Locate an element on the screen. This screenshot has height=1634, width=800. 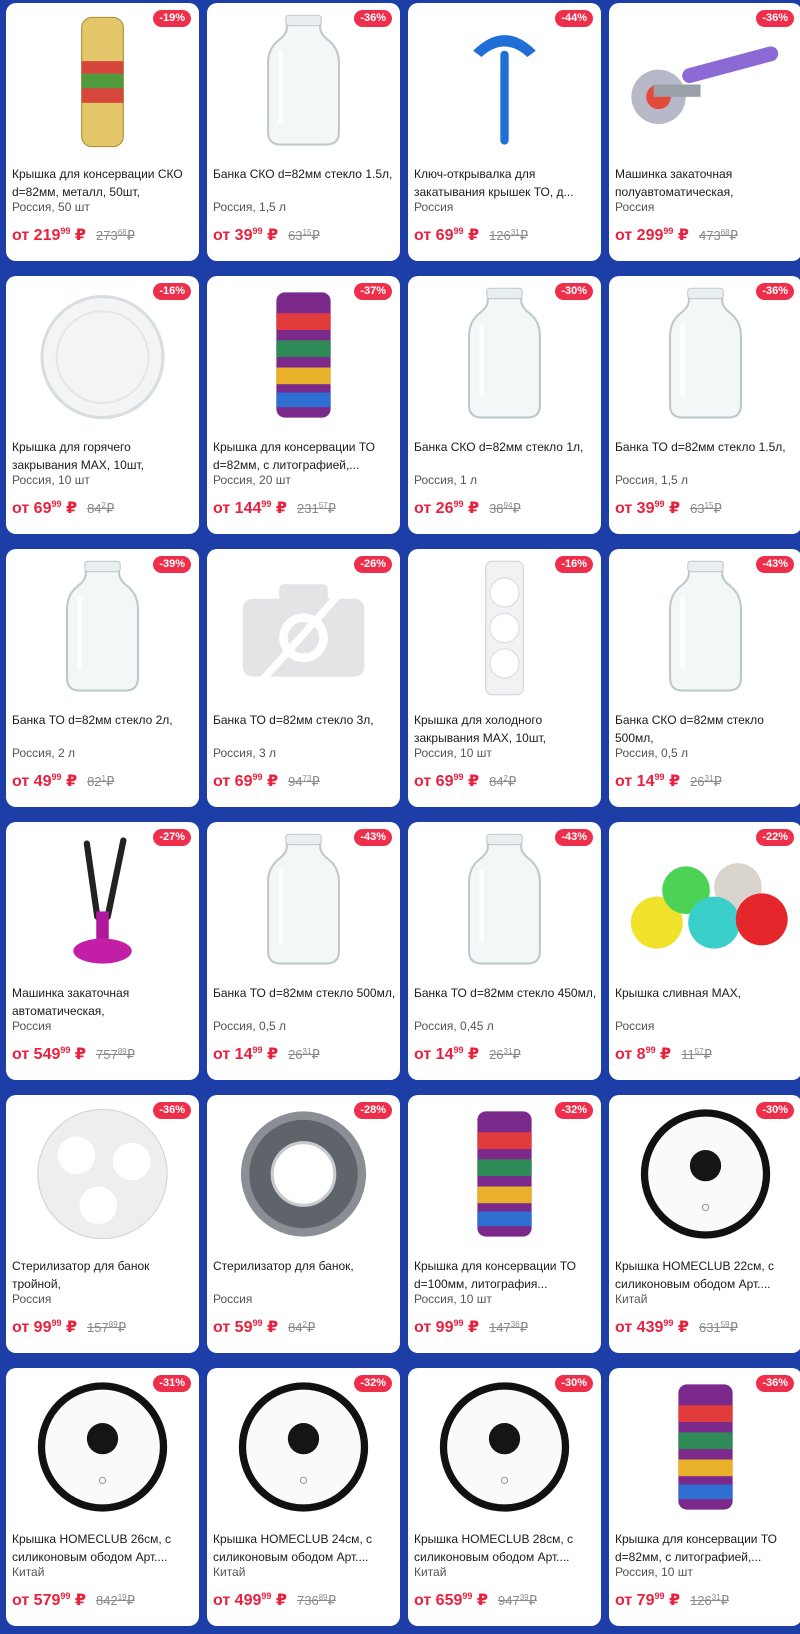
product-title: Банка ТО d=82мм стекло 500мл, is located at coordinates (304, 1002).